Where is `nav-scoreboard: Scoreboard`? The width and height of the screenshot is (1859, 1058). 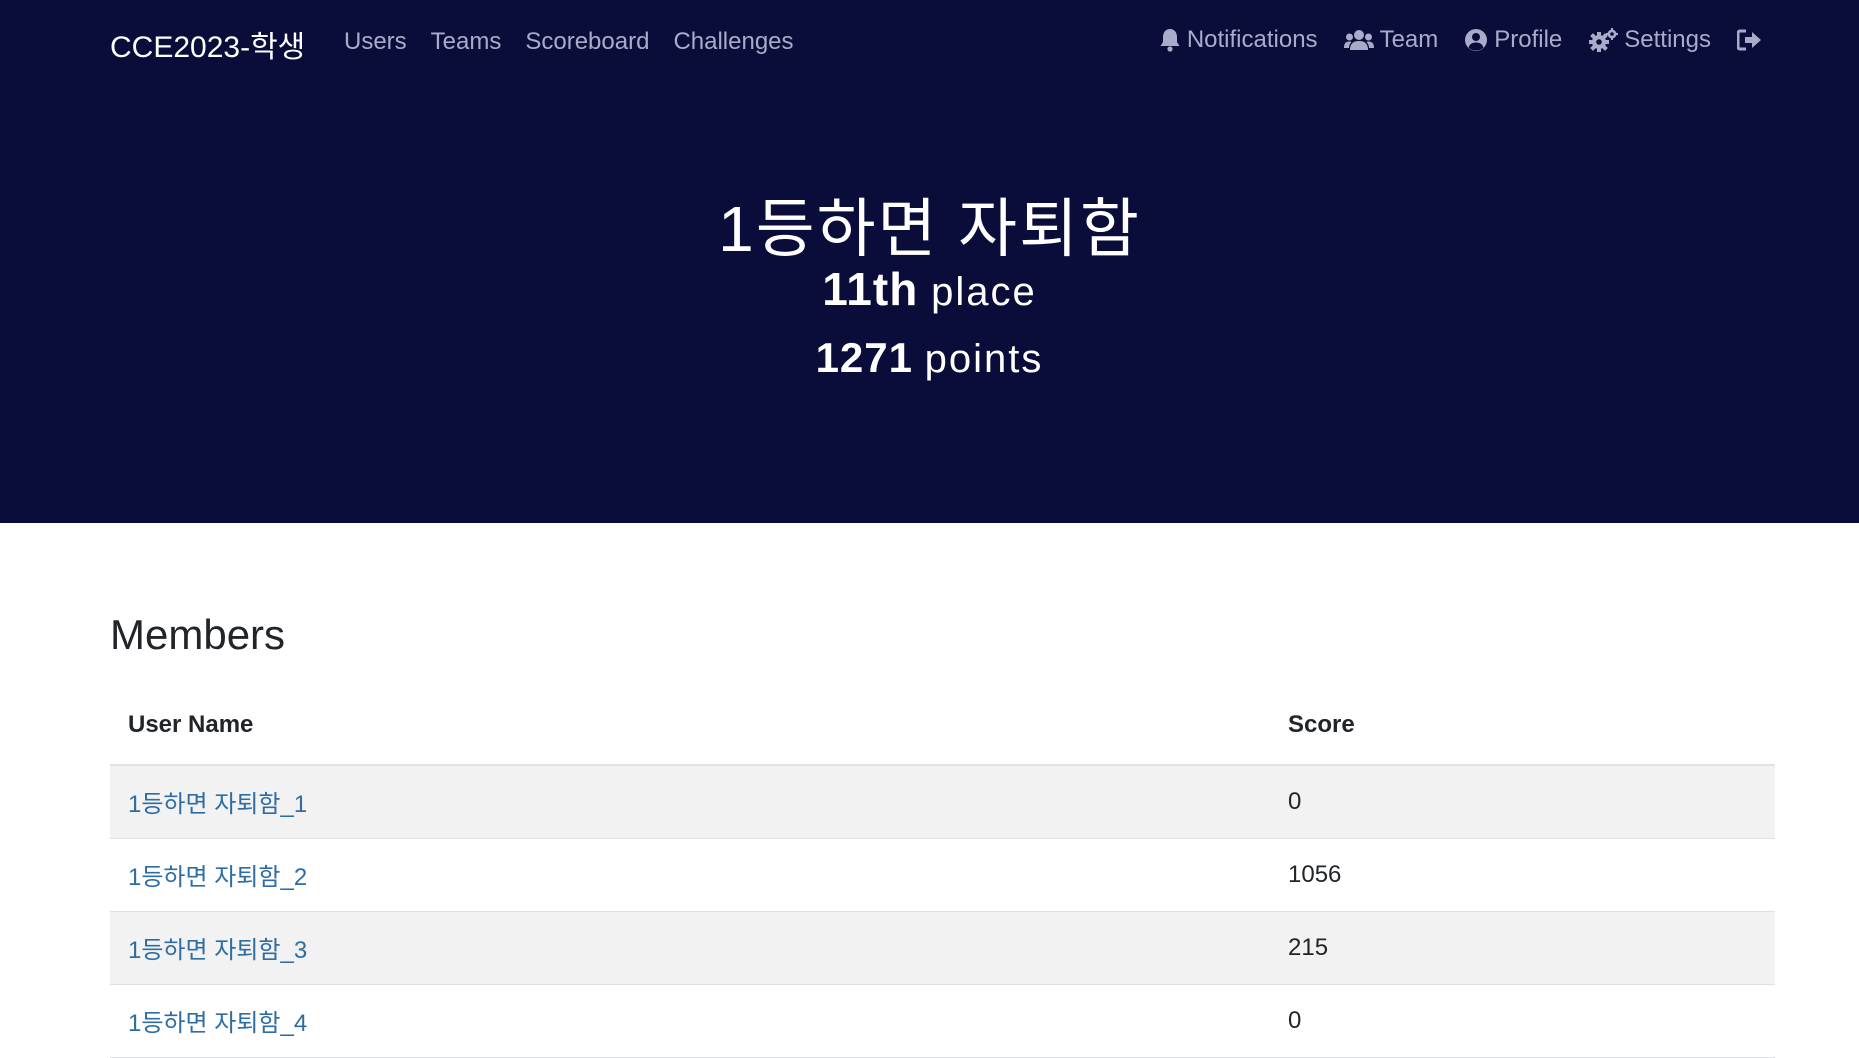 nav-scoreboard: Scoreboard is located at coordinates (587, 42).